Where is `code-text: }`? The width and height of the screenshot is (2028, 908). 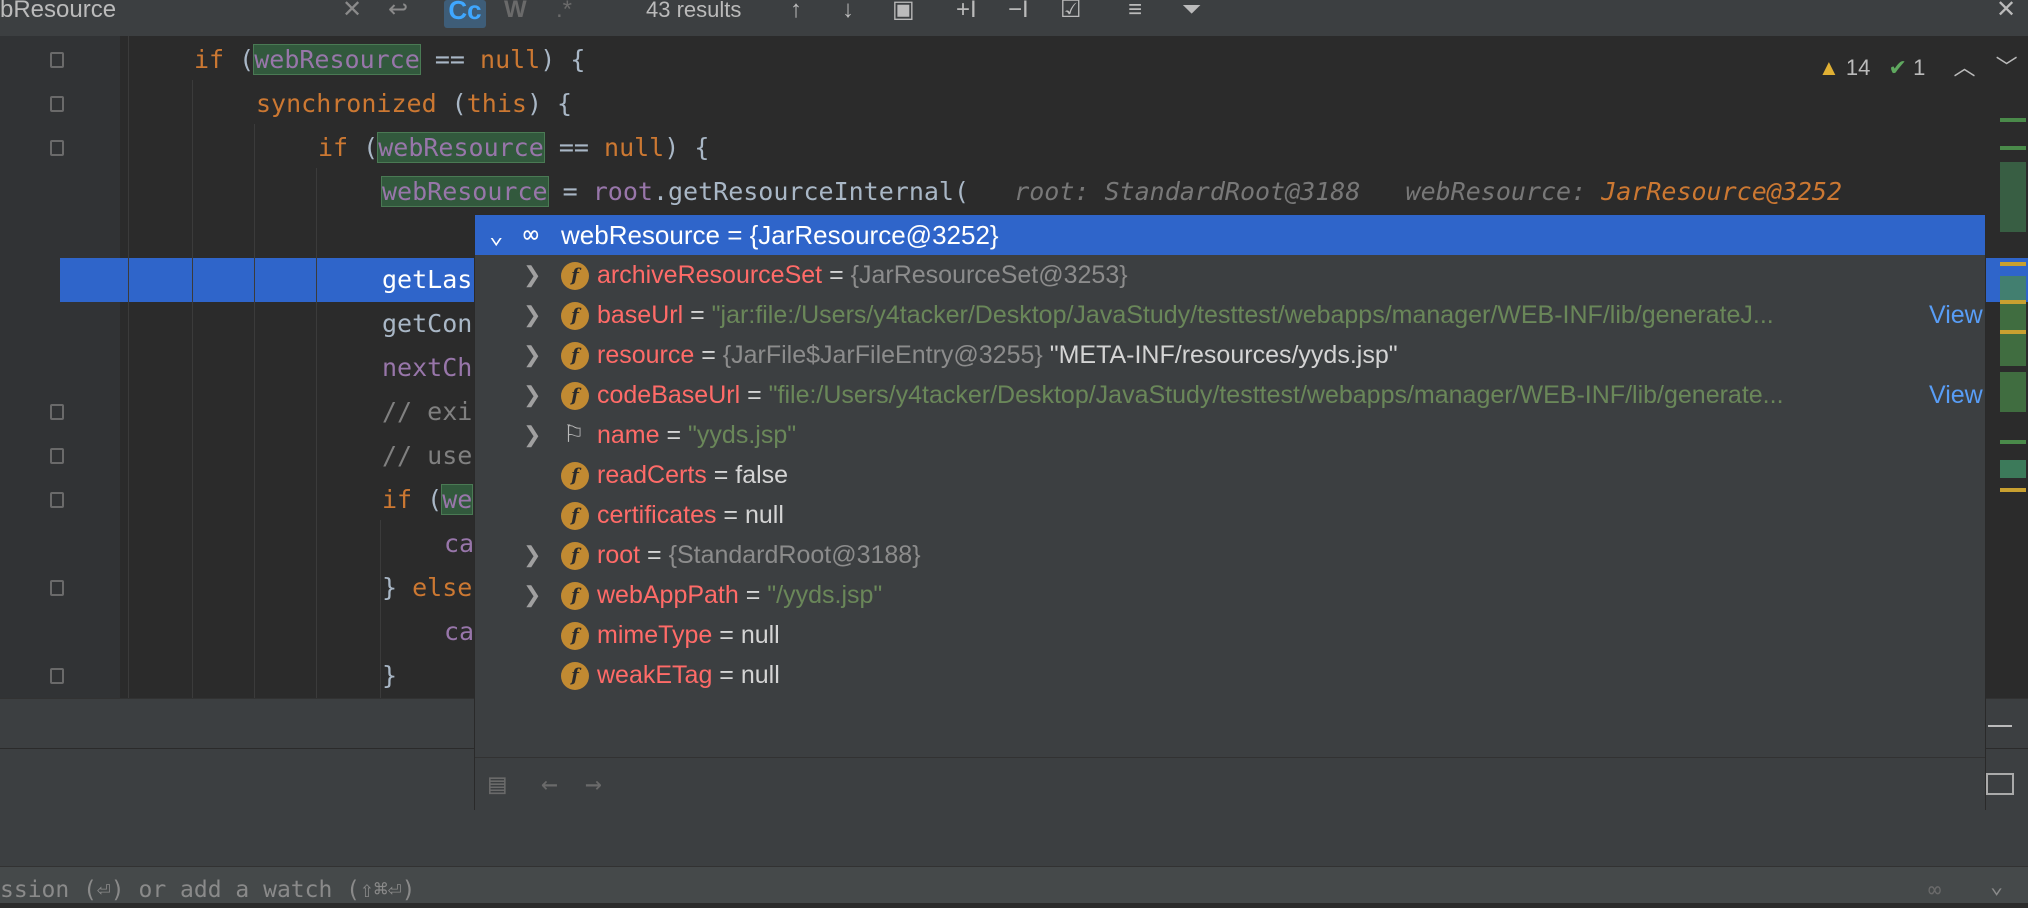 code-text: } is located at coordinates (397, 587).